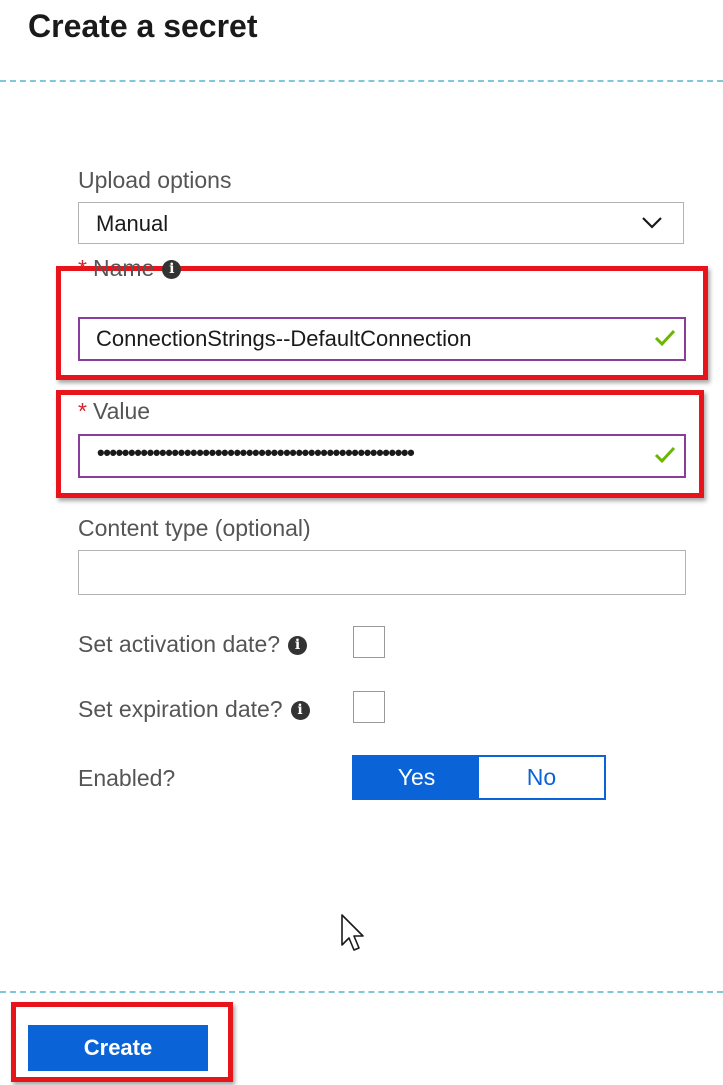  I want to click on footer-divider, so click(361, 992).